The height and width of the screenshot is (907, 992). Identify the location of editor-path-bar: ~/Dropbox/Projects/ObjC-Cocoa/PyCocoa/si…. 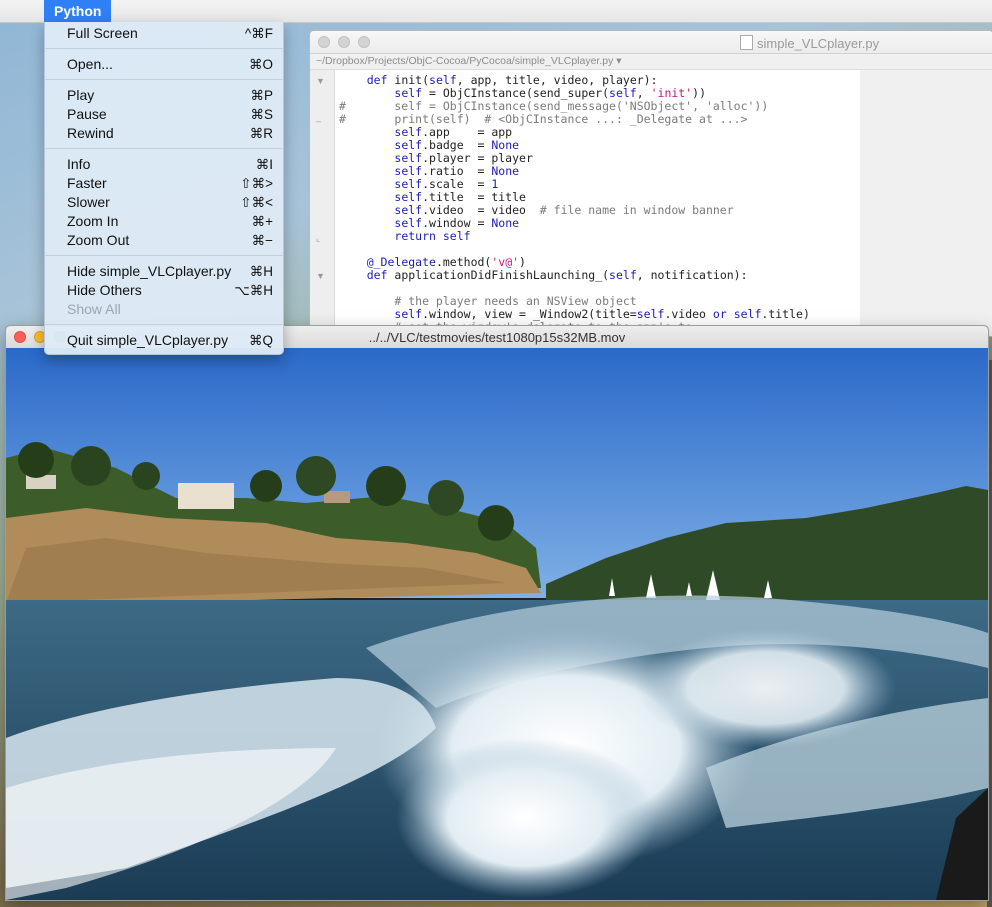
(651, 62).